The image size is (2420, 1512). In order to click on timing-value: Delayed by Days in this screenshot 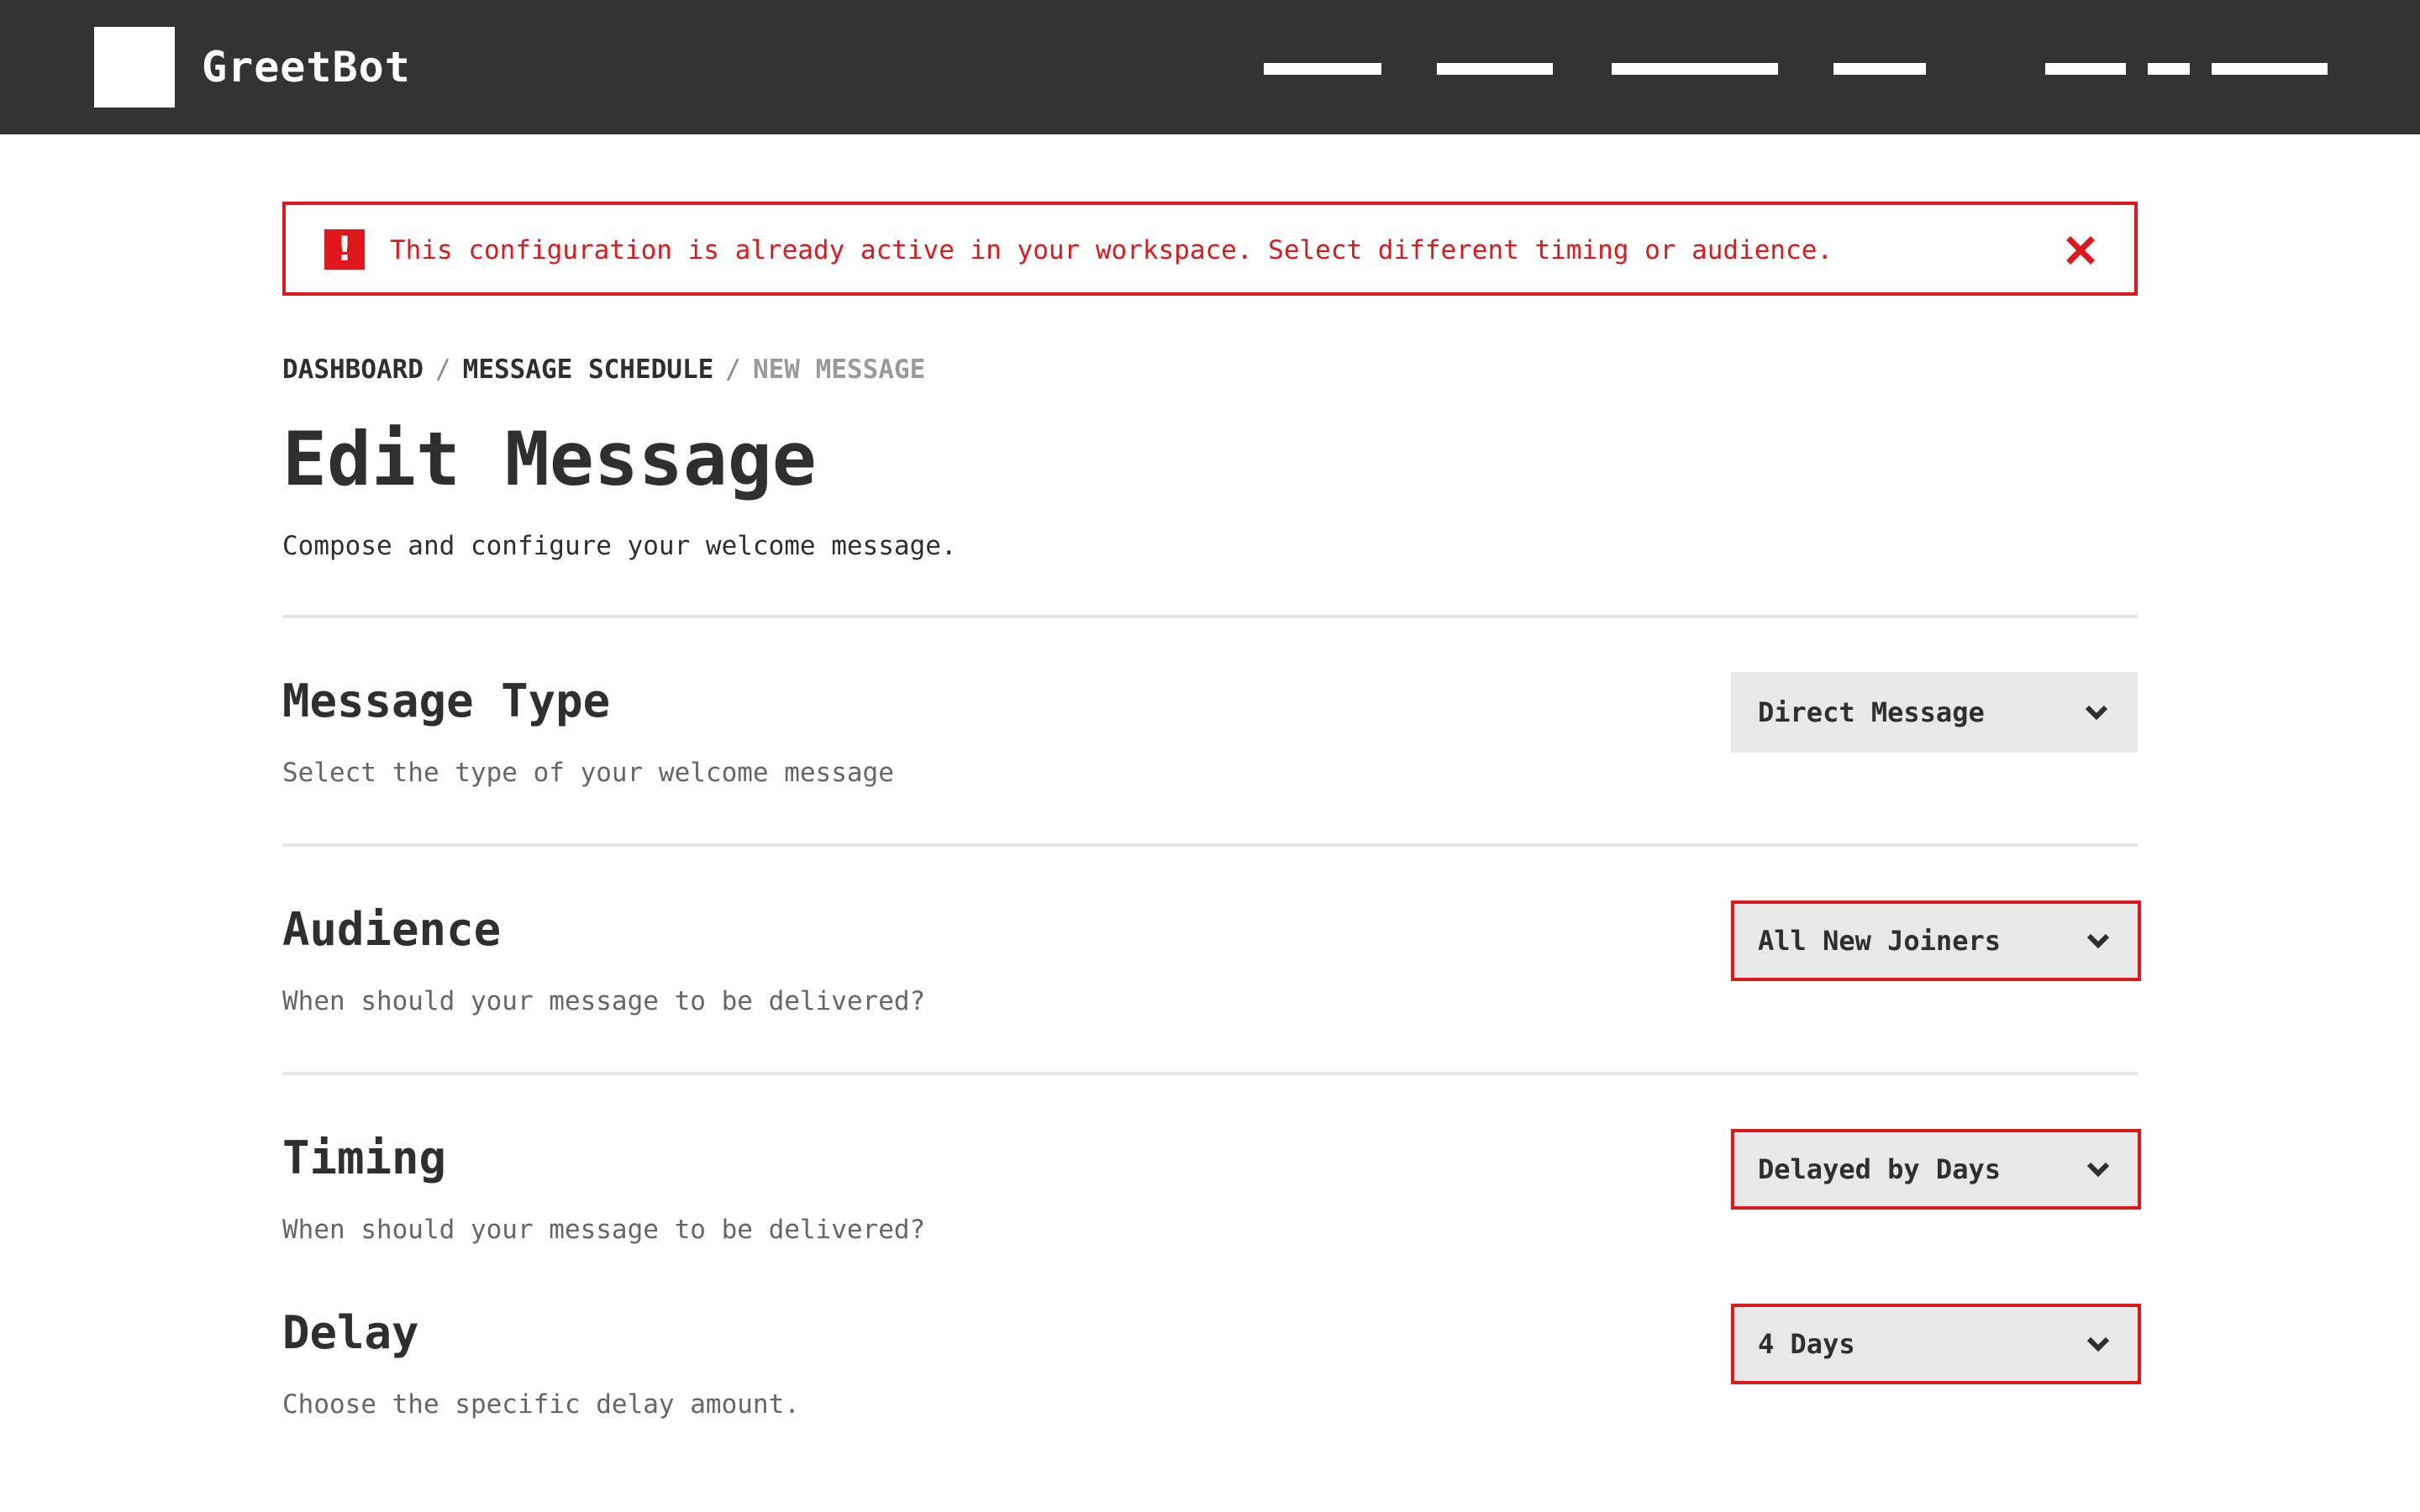, I will do `click(1879, 1169)`.